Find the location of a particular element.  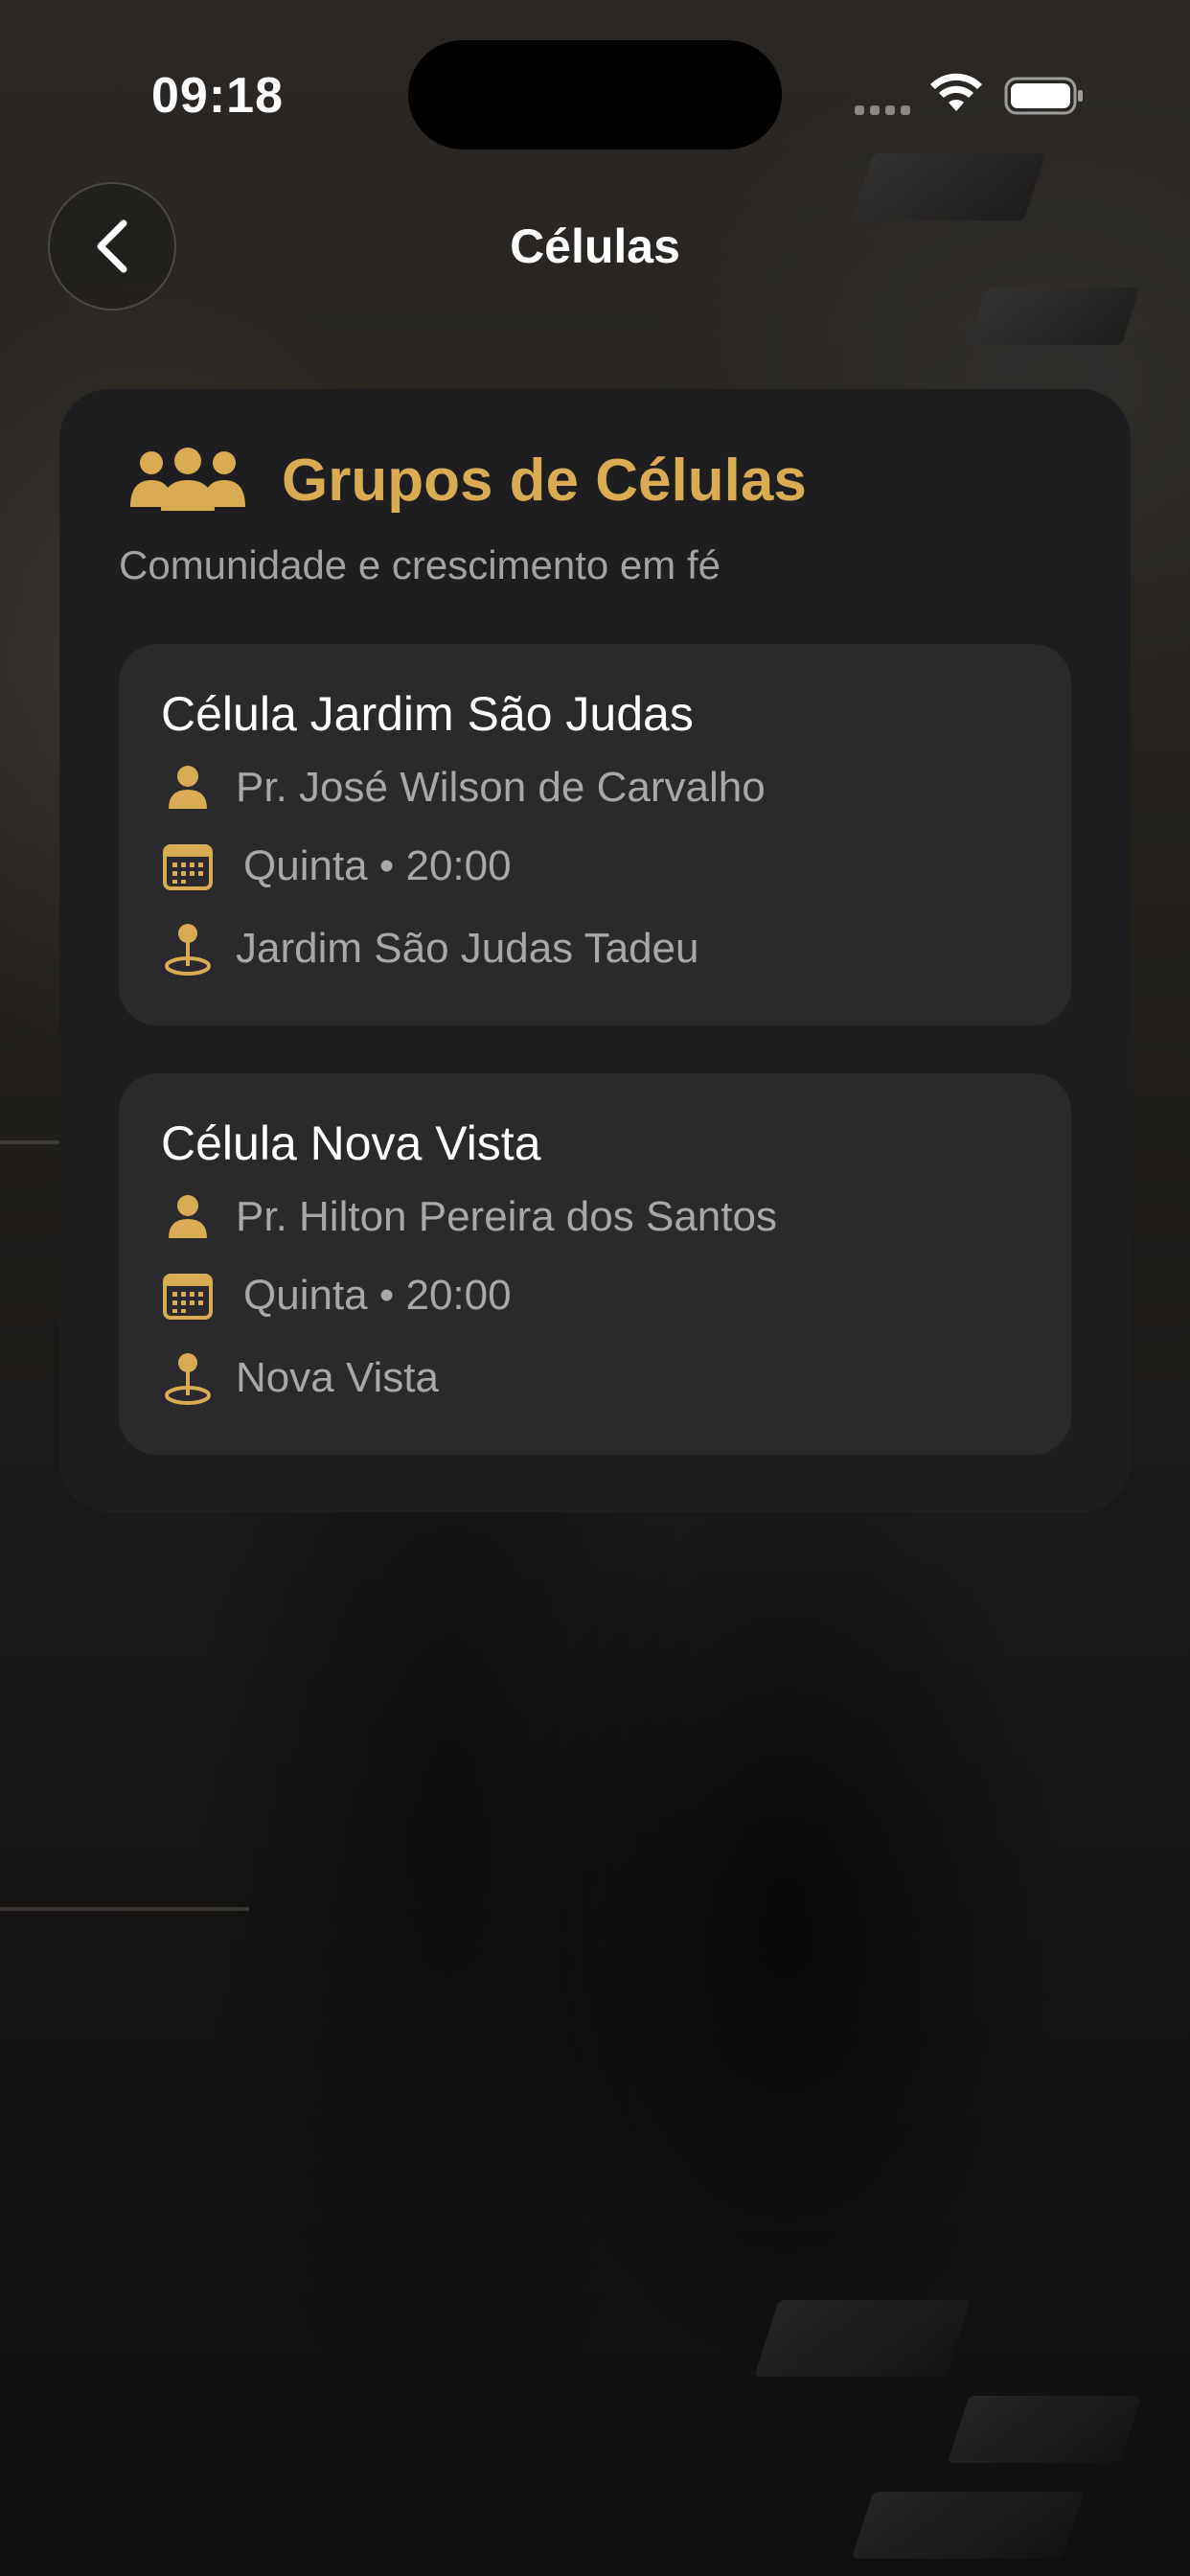

location-row: Jardim São Judas Tadeu is located at coordinates (429, 949).